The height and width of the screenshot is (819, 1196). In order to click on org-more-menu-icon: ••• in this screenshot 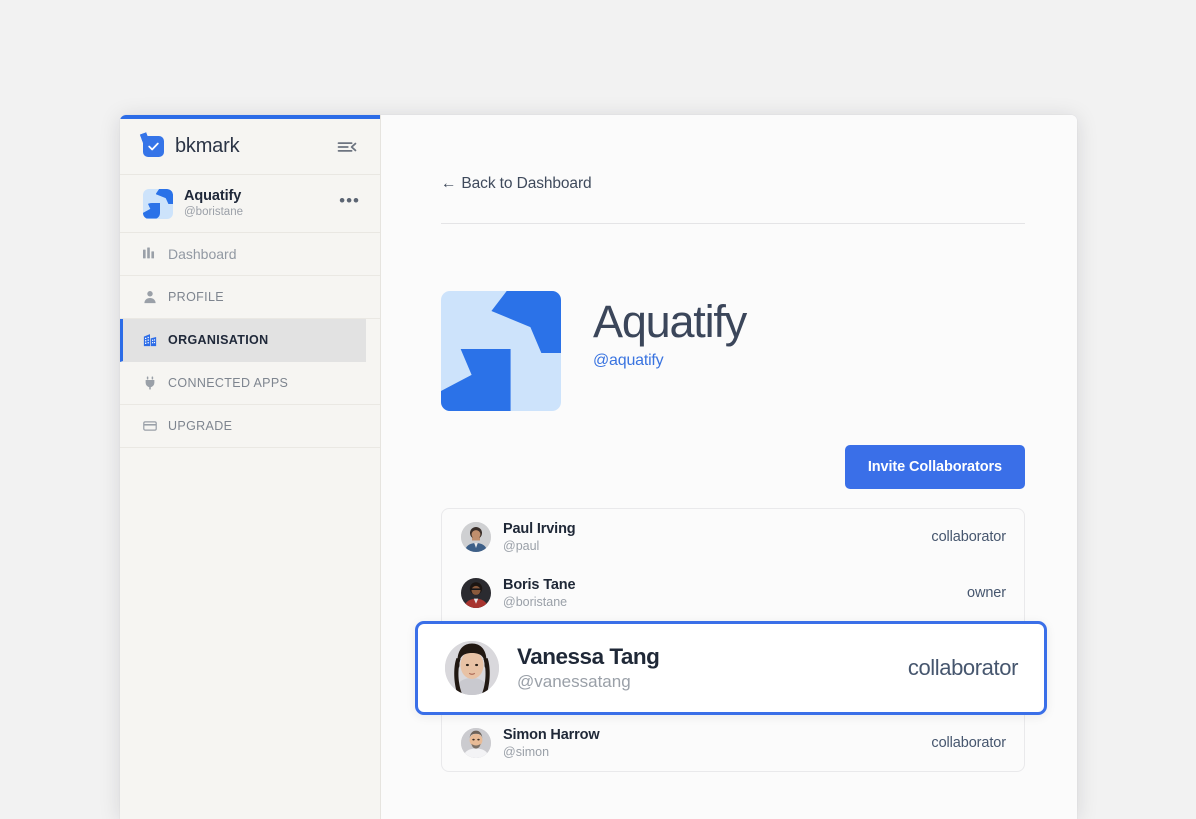, I will do `click(349, 201)`.